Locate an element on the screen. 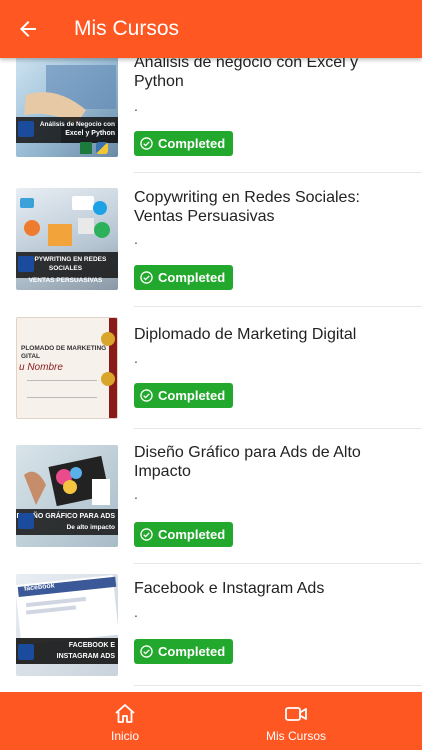 This screenshot has height=750, width=422. video-camera-icon is located at coordinates (296, 714).